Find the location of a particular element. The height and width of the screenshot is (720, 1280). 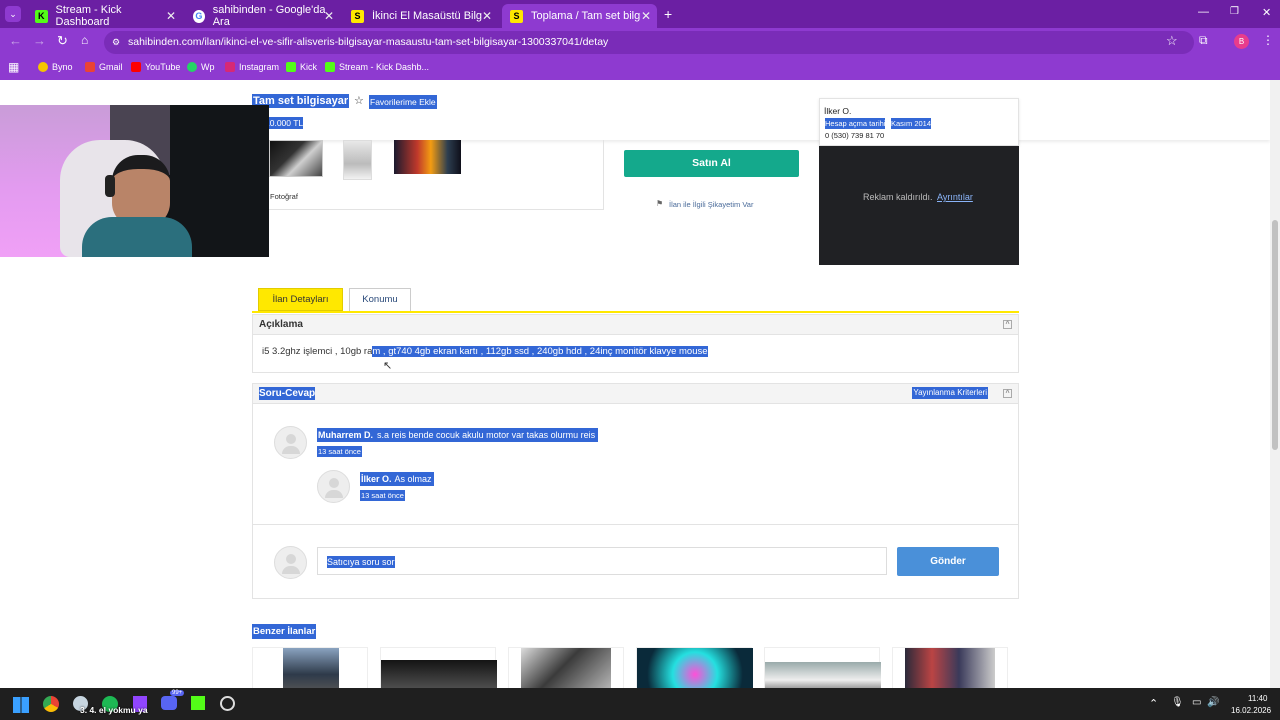

tab-google-search: G sahibinden - Google'da Ara ✕ is located at coordinates (262, 16).